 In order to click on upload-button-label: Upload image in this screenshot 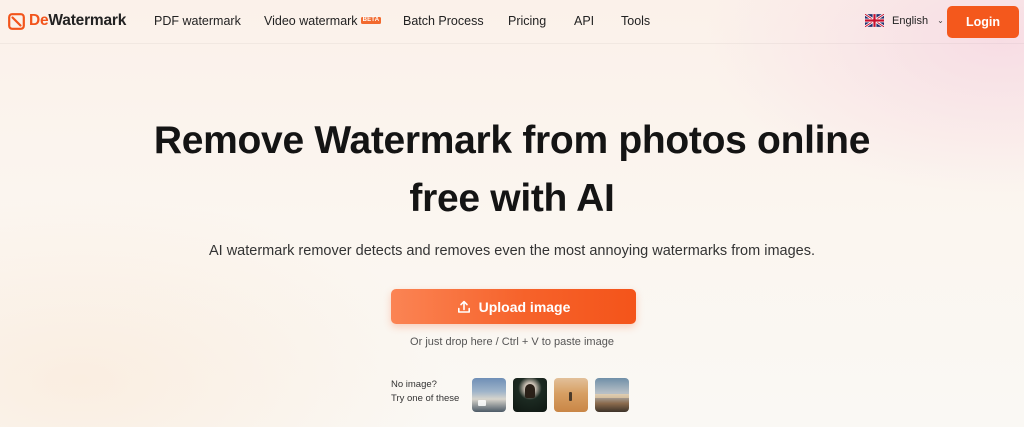, I will do `click(524, 306)`.